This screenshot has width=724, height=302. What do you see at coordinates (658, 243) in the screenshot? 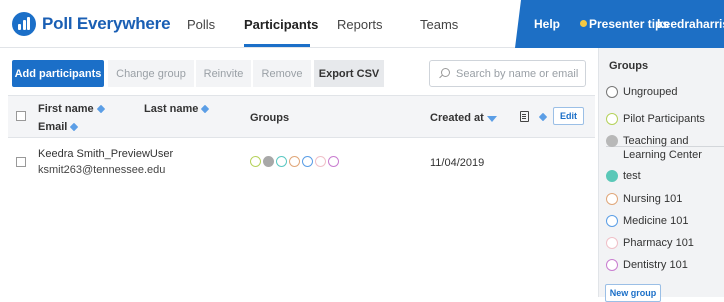
I see `group-label: Pharmacy 101` at bounding box center [658, 243].